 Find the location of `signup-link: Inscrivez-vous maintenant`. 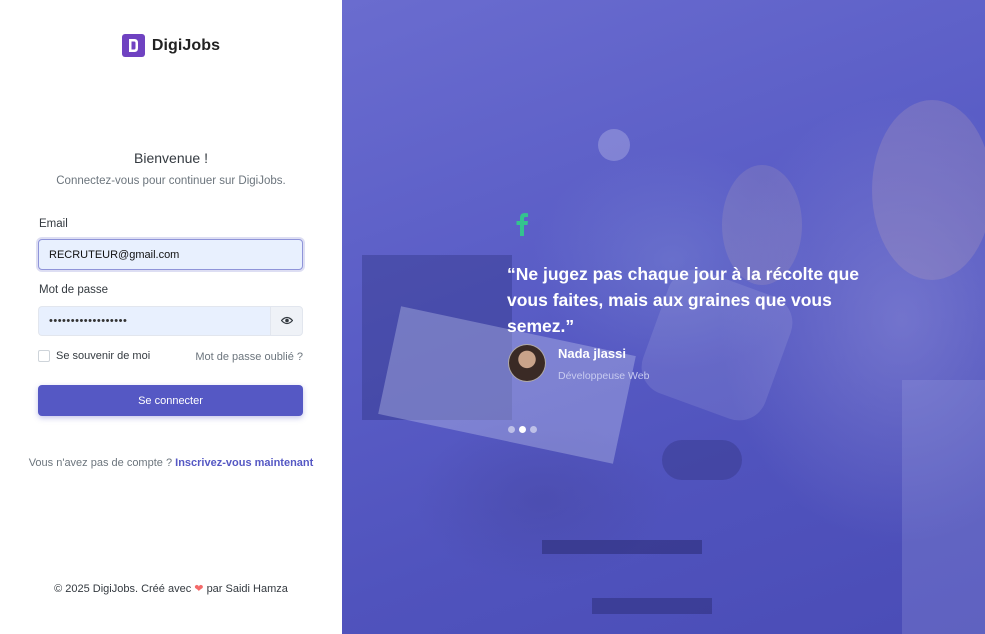

signup-link: Inscrivez-vous maintenant is located at coordinates (244, 463).